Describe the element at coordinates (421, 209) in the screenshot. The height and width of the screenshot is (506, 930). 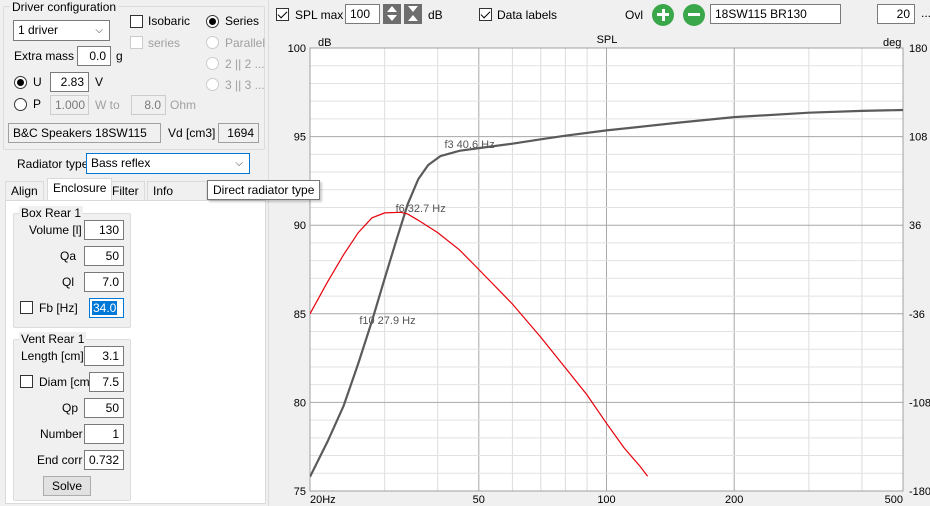
I see `data-label-annotation: f6 32.7 Hz` at that location.